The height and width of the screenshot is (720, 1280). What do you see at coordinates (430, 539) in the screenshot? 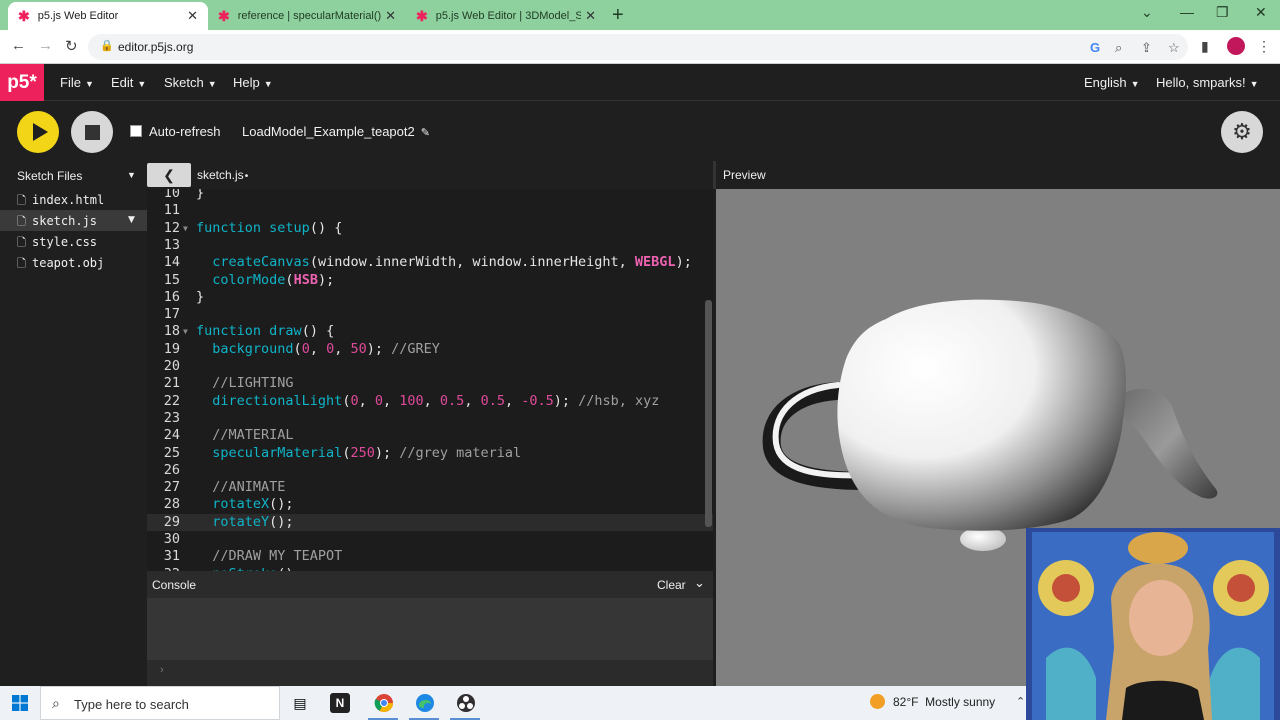
I see `code-line: 30` at bounding box center [430, 539].